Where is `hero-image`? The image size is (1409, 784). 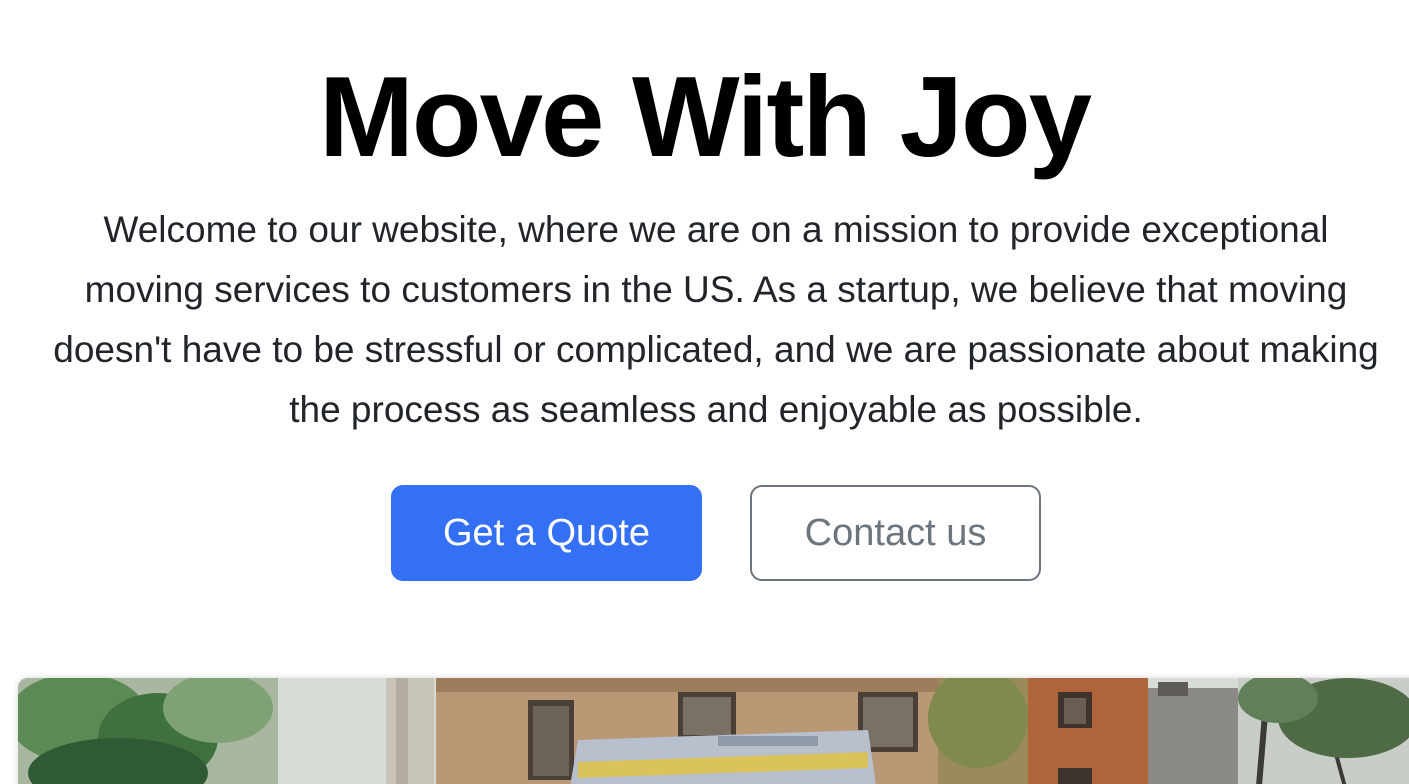
hero-image is located at coordinates (713, 731).